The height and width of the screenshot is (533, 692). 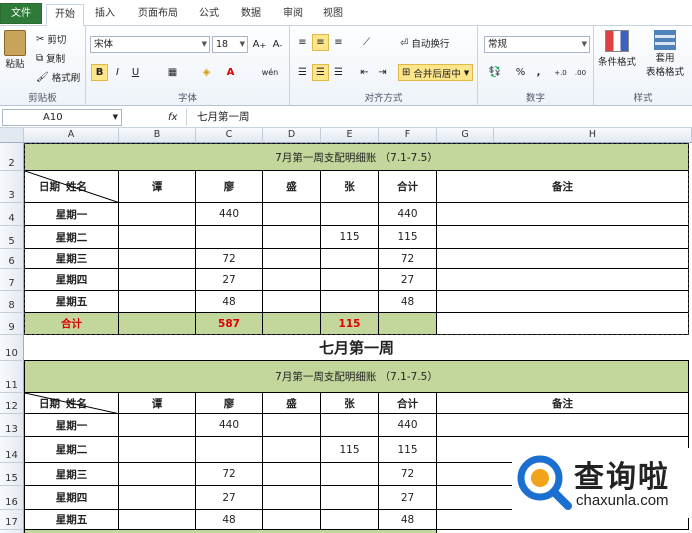 What do you see at coordinates (71, 135) in the screenshot?
I see `column-header-a: A` at bounding box center [71, 135].